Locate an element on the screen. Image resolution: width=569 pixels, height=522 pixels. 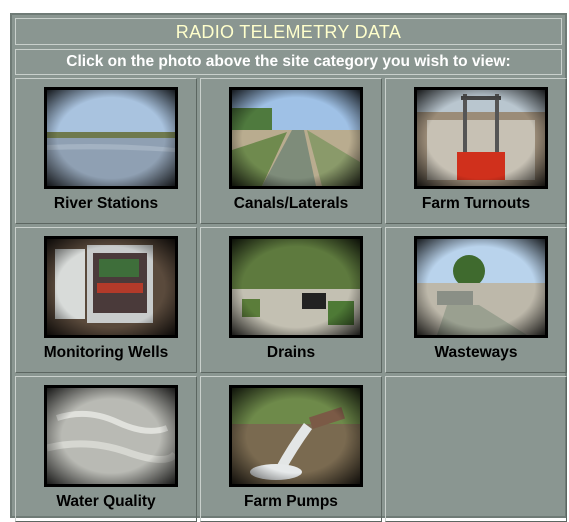
category-farm-pumps: Farm Pumps is located at coordinates (291, 449).